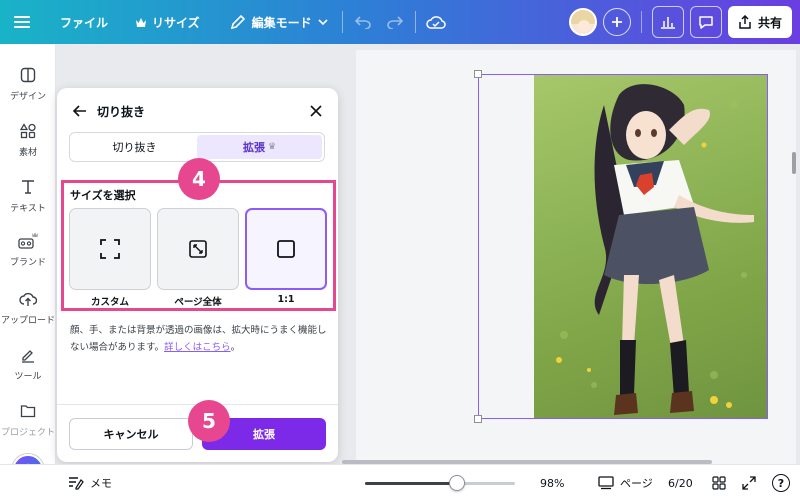 The image size is (800, 500). Describe the element at coordinates (636, 483) in the screenshot. I see `pages-label: ページ` at that location.